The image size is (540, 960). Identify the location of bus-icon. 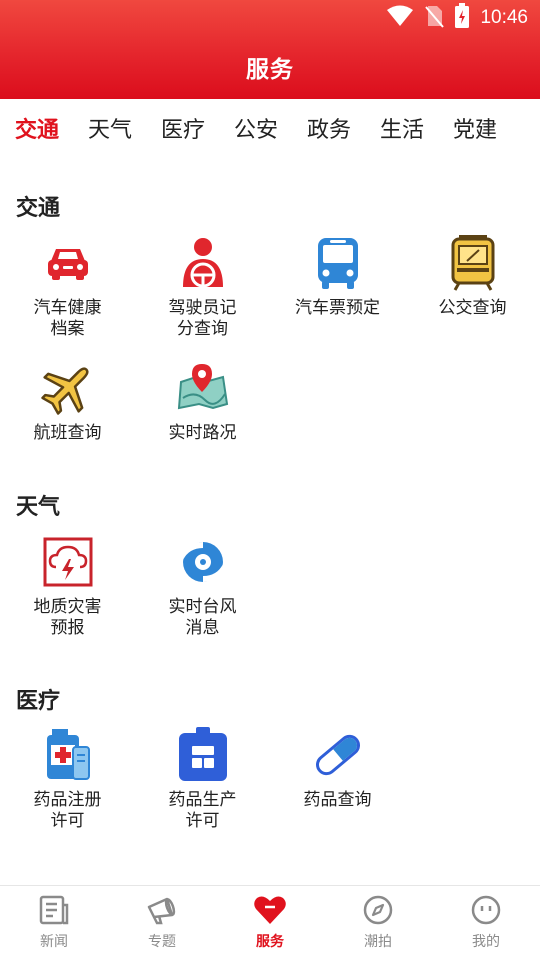
(337, 263).